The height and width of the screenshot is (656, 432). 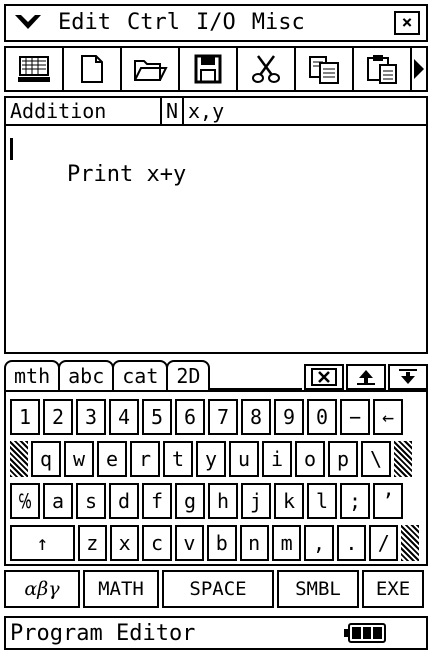 I want to click on key-1: 1, so click(x=25, y=417).